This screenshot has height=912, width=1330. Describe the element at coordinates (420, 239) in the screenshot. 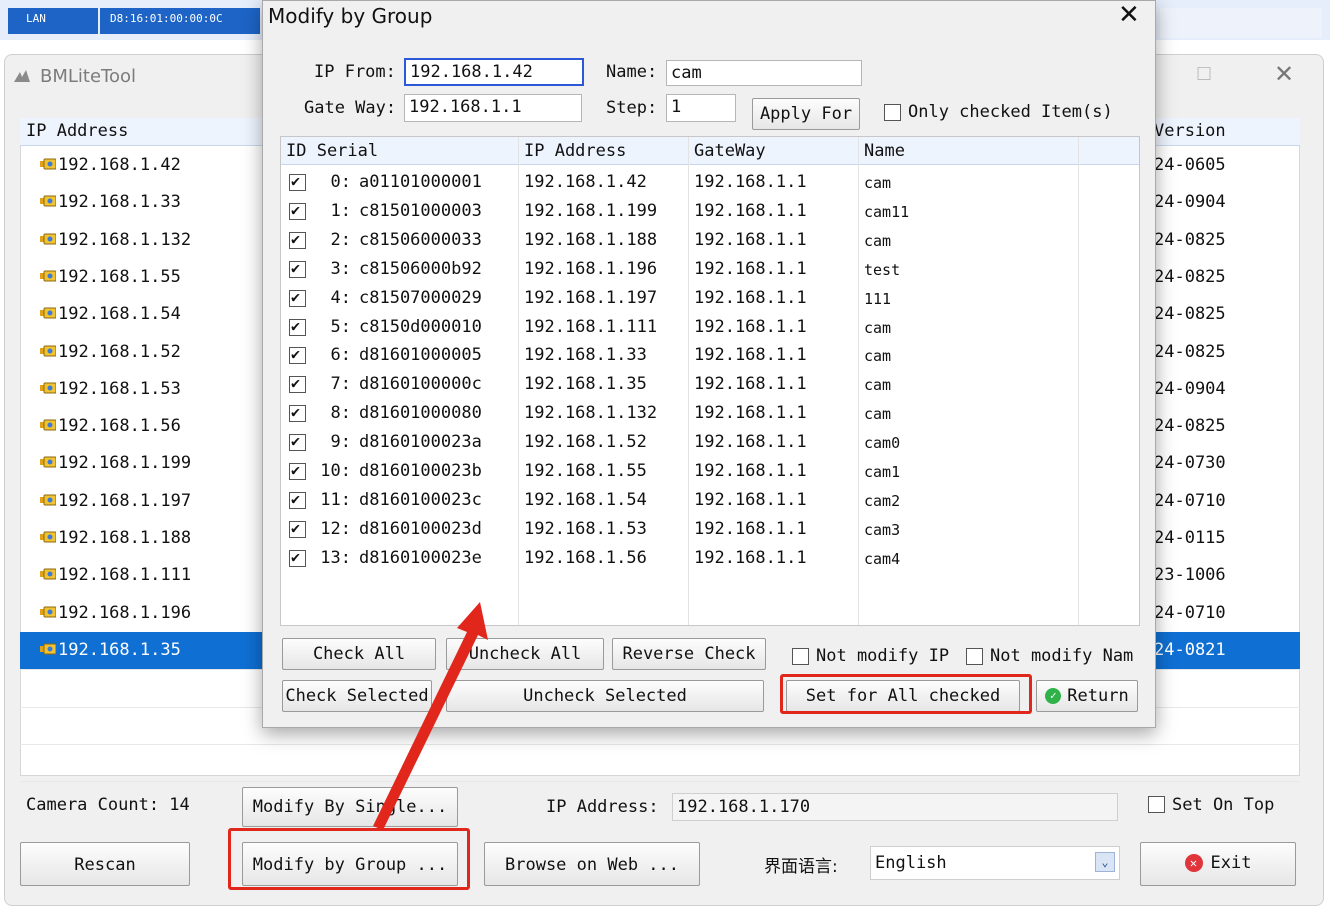

I see `row-serial: c81506000033` at that location.